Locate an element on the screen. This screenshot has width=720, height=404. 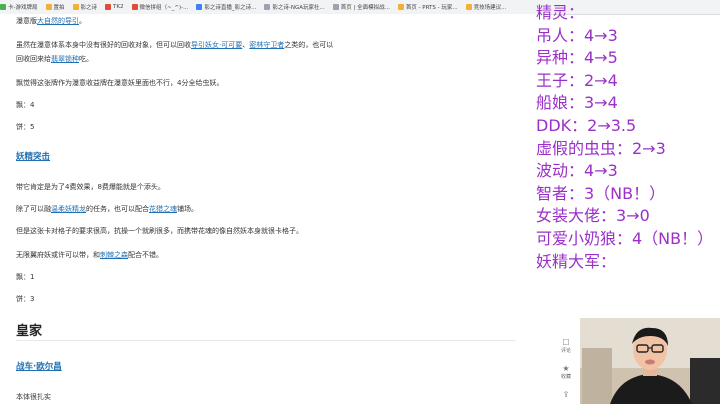
score-bing: 饼：5 is located at coordinates (25, 127).